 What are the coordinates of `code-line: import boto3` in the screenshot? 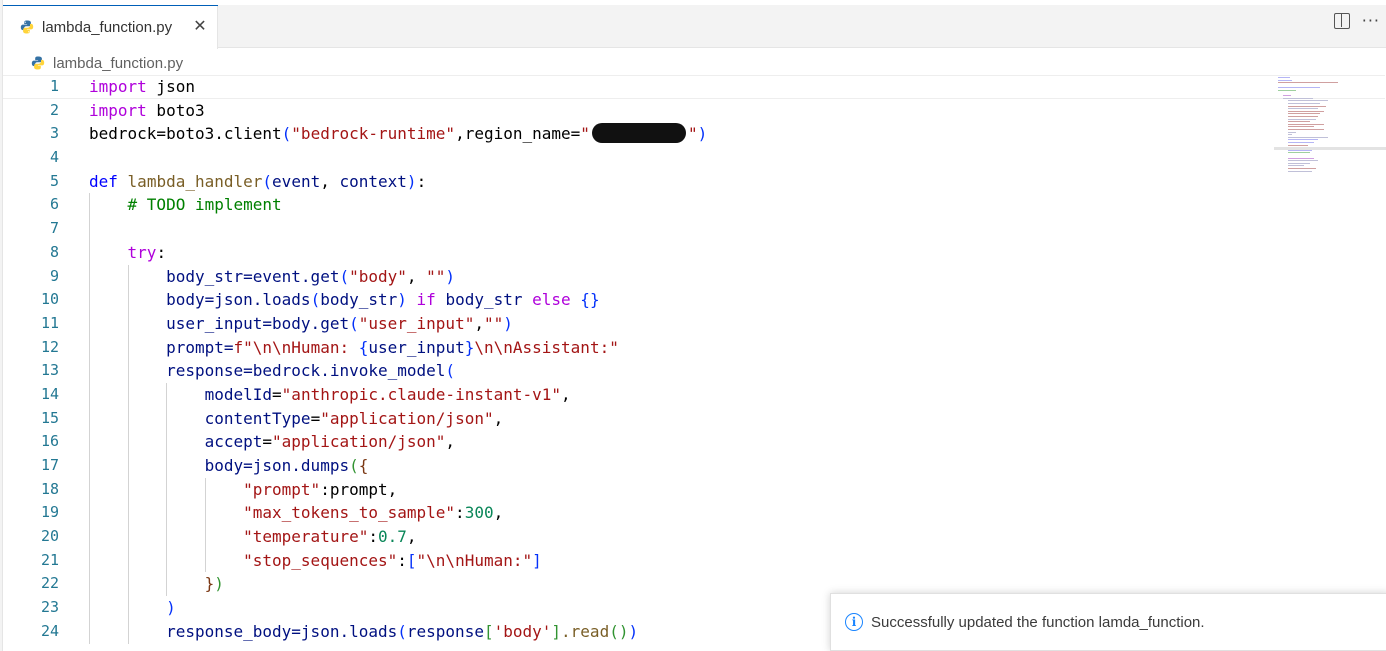 It's located at (147, 110).